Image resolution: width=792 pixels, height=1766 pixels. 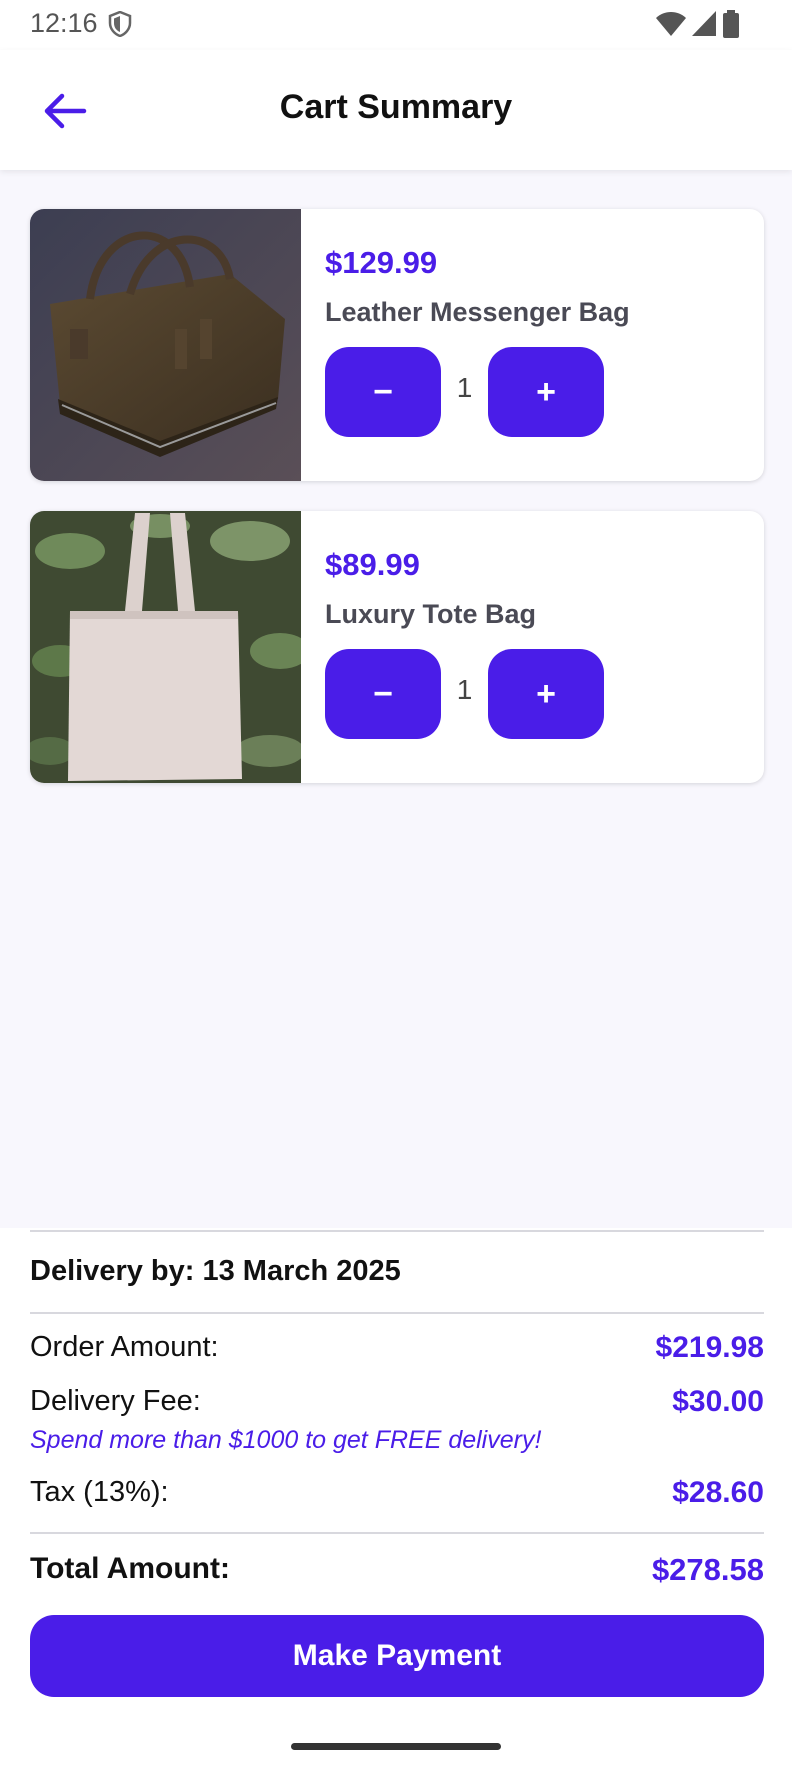 I want to click on status-time: 12:16, so click(x=64, y=23).